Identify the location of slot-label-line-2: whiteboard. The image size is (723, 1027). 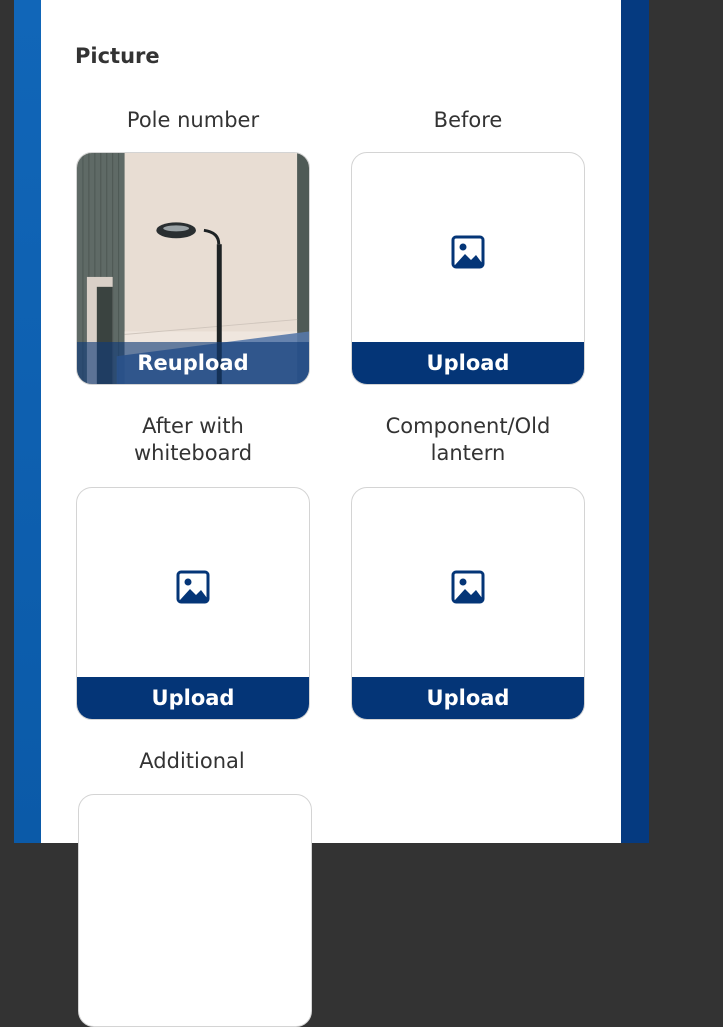
(193, 453).